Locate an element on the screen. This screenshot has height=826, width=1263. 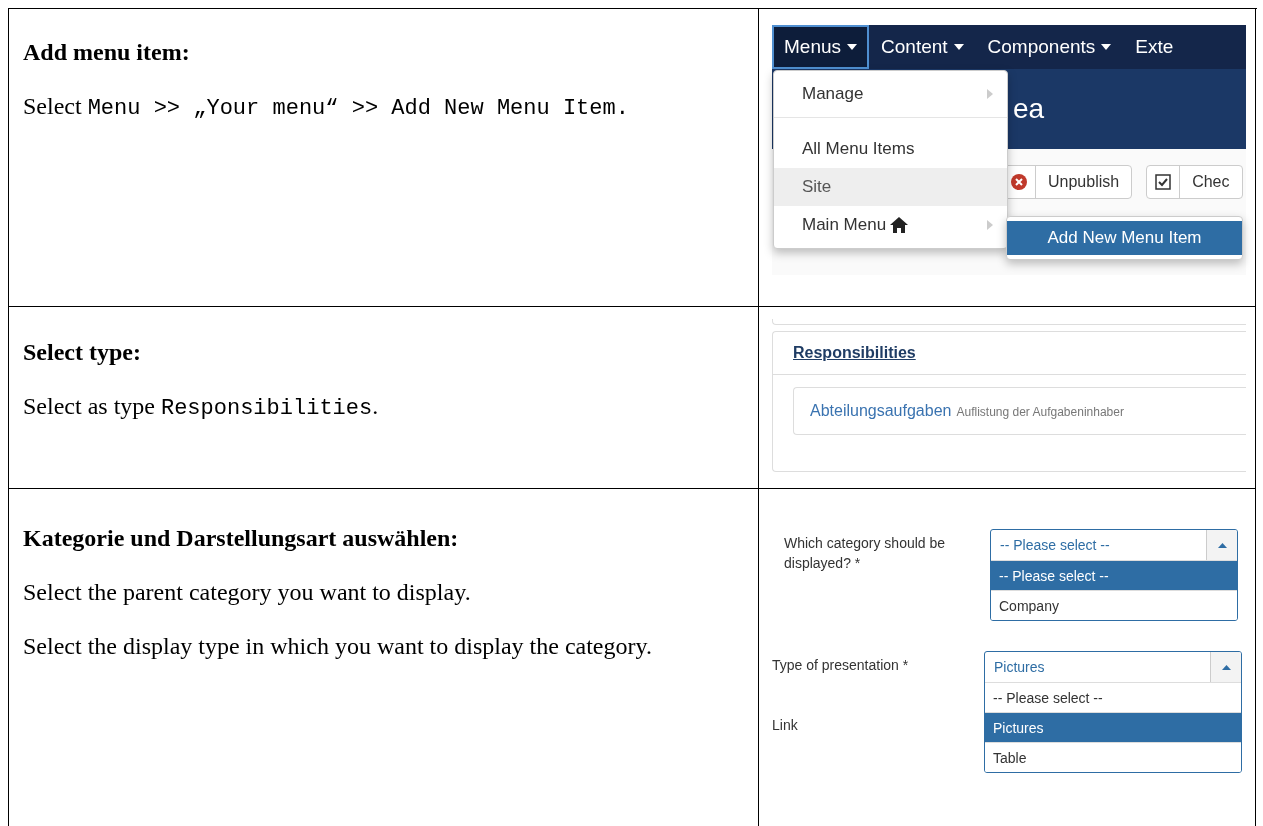
instruction-text: Select the parent category you want to display. is located at coordinates (247, 592).